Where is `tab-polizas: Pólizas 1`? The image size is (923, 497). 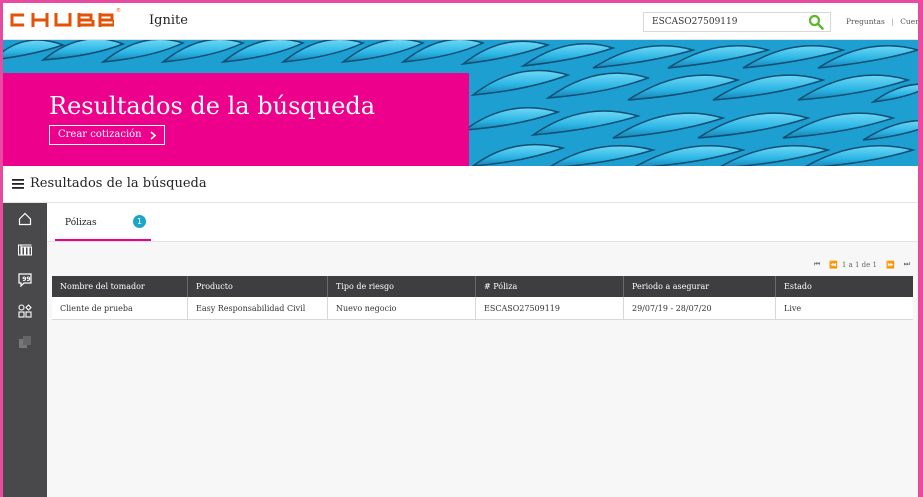 tab-polizas: Pólizas 1 is located at coordinates (103, 222).